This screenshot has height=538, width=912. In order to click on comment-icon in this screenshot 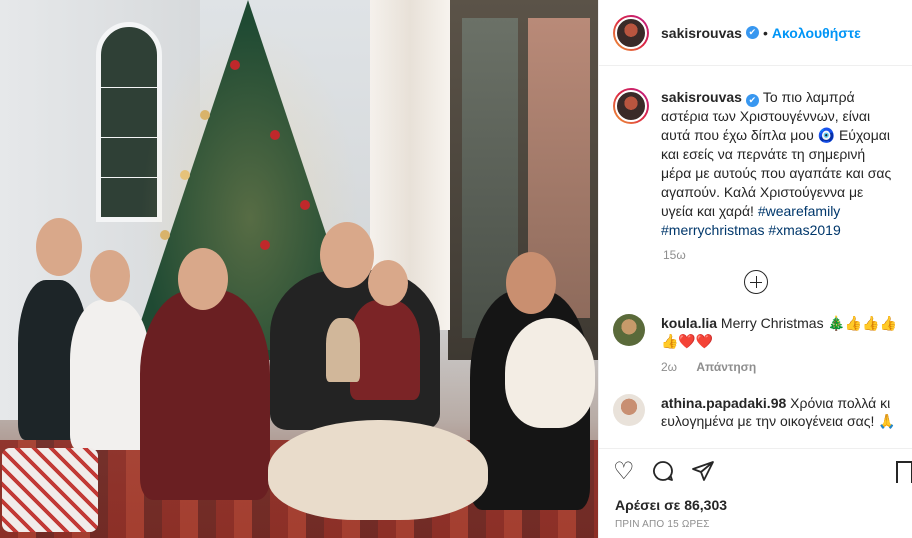, I will do `click(663, 474)`.